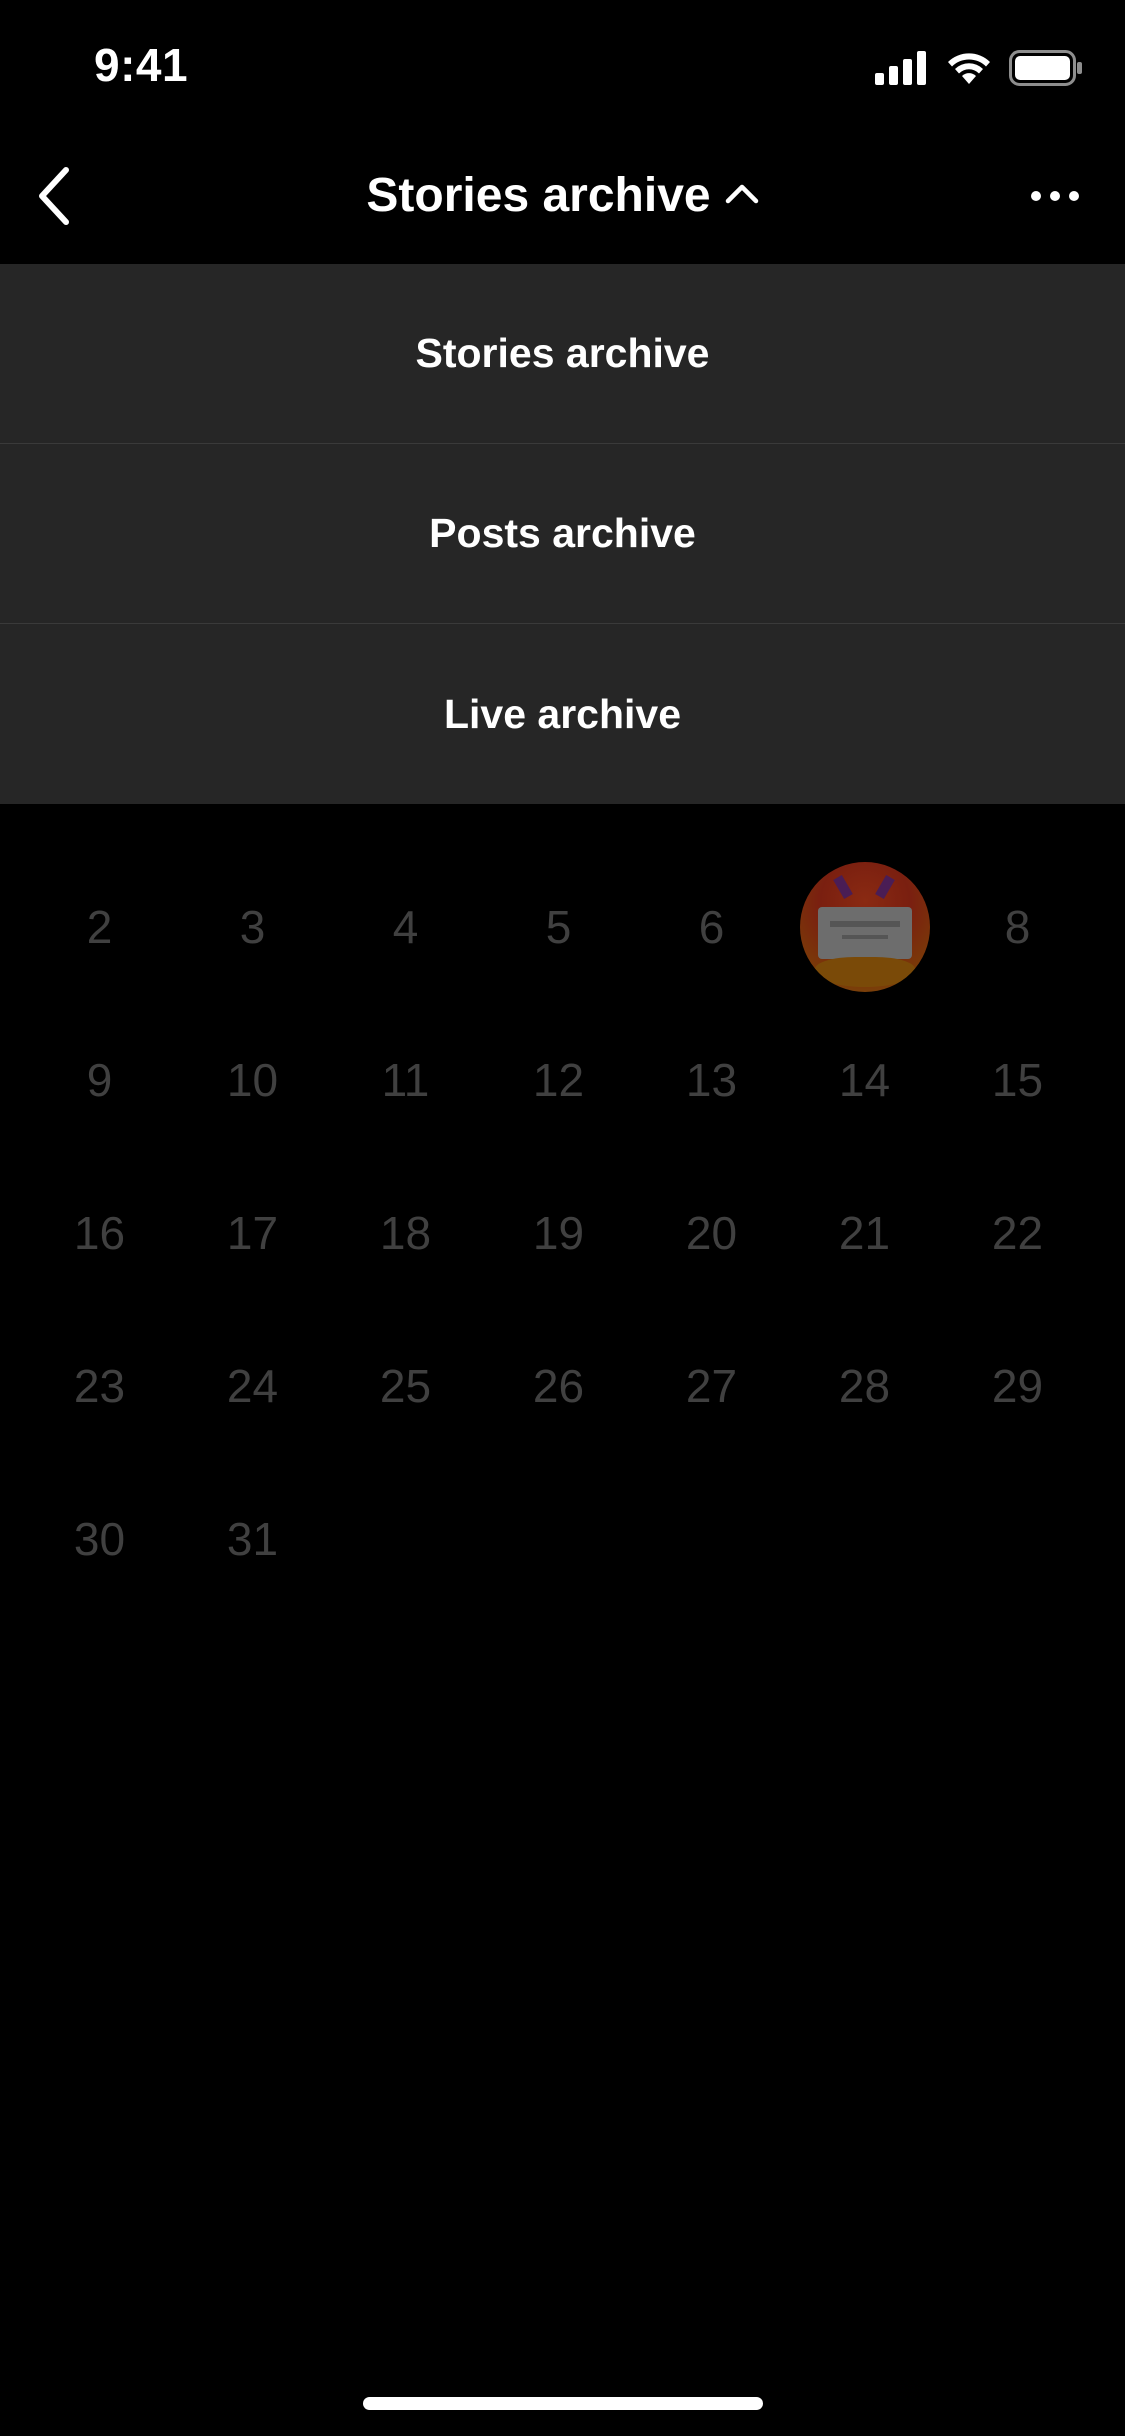 The image size is (1125, 2436). What do you see at coordinates (563, 2403) in the screenshot?
I see `home-indicator` at bounding box center [563, 2403].